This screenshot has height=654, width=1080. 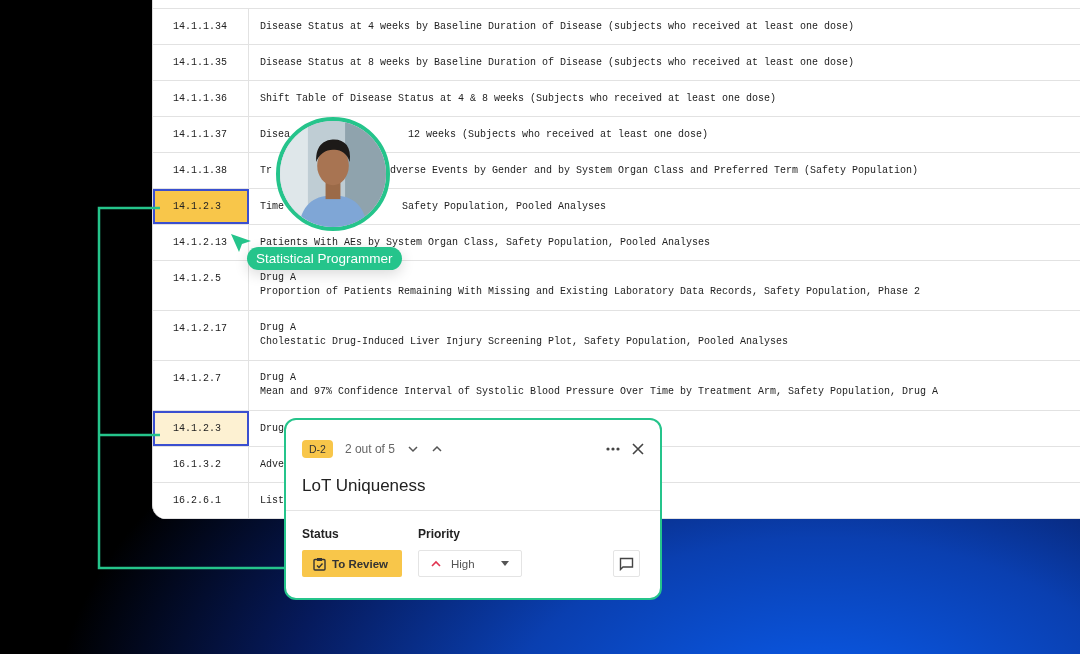 I want to click on title-text: Proportion of Patients Remaining With Missing and Existing Laboratory Data Records, Safety Population, Phase 2, so click(x=590, y=291).